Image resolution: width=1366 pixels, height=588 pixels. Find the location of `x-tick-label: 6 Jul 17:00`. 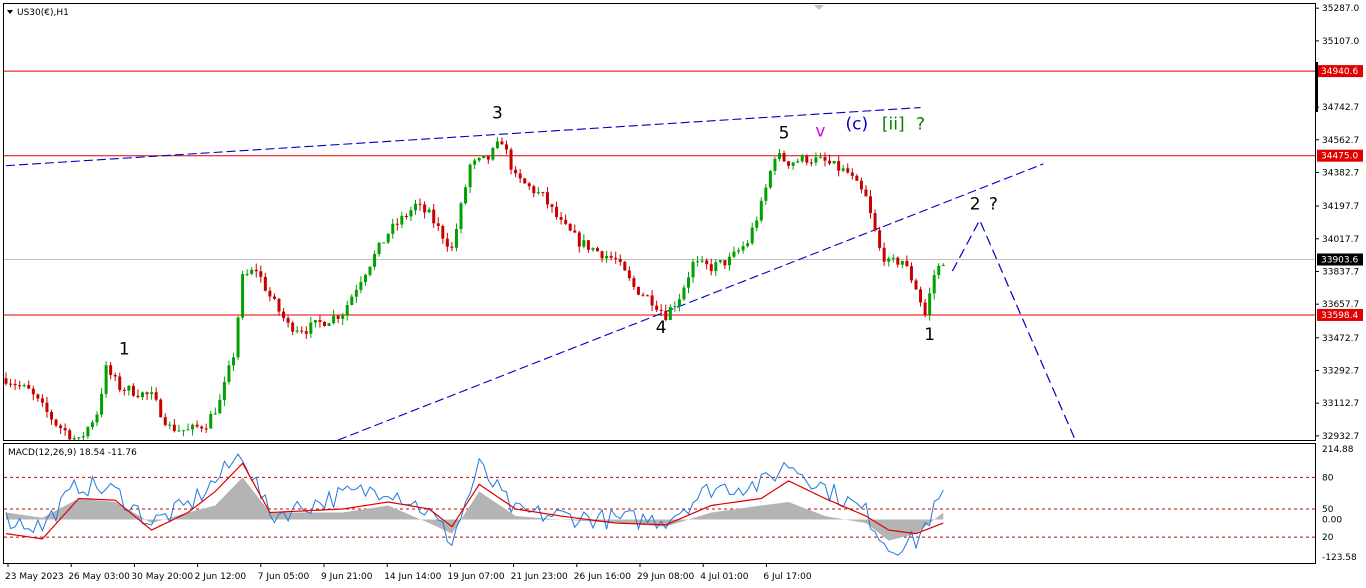

x-tick-label: 6 Jul 17:00 is located at coordinates (787, 577).